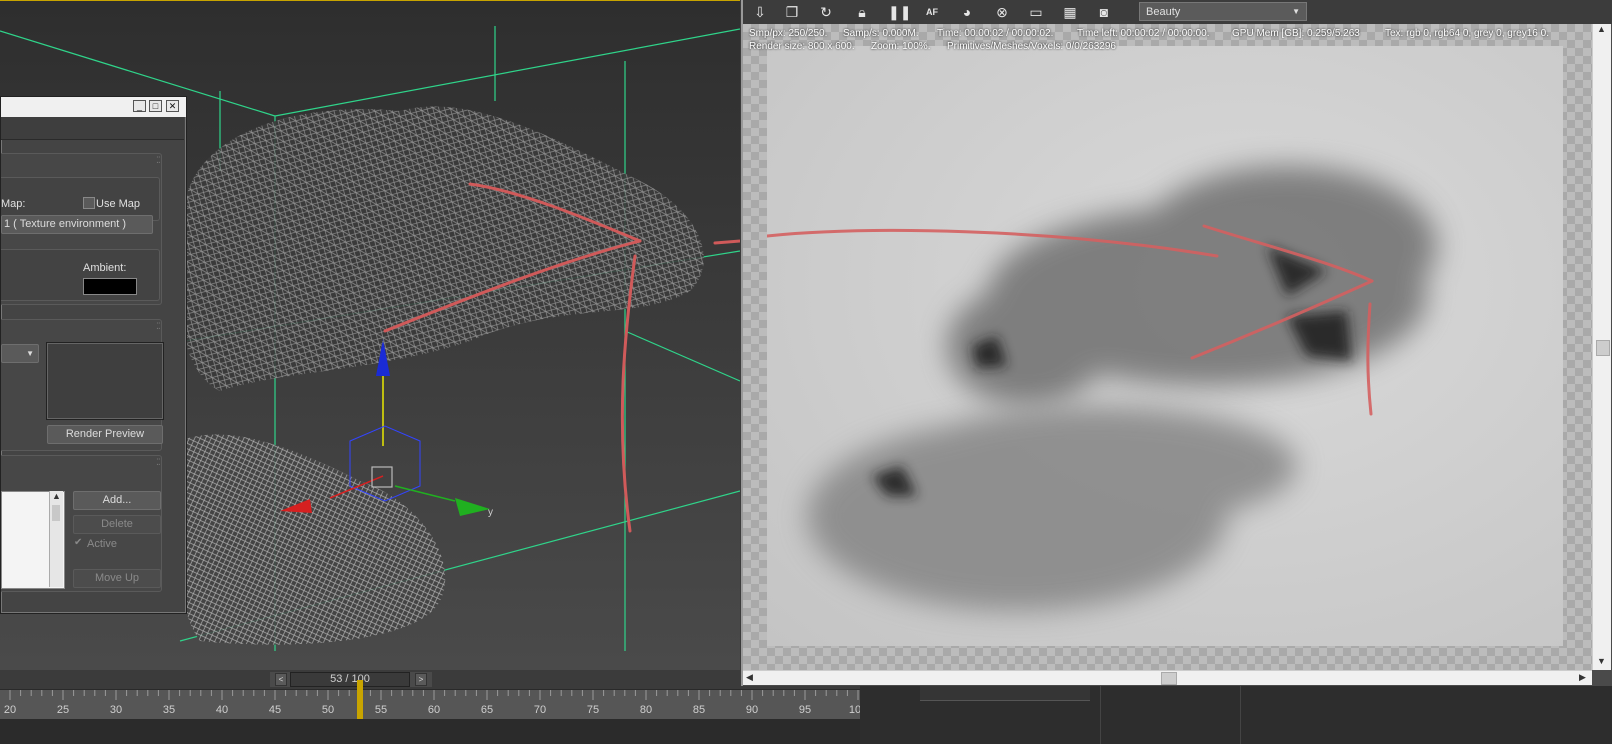 The width and height of the screenshot is (1612, 744). Describe the element at coordinates (56, 539) in the screenshot. I see `effects-list-scrollbar: ▲` at that location.